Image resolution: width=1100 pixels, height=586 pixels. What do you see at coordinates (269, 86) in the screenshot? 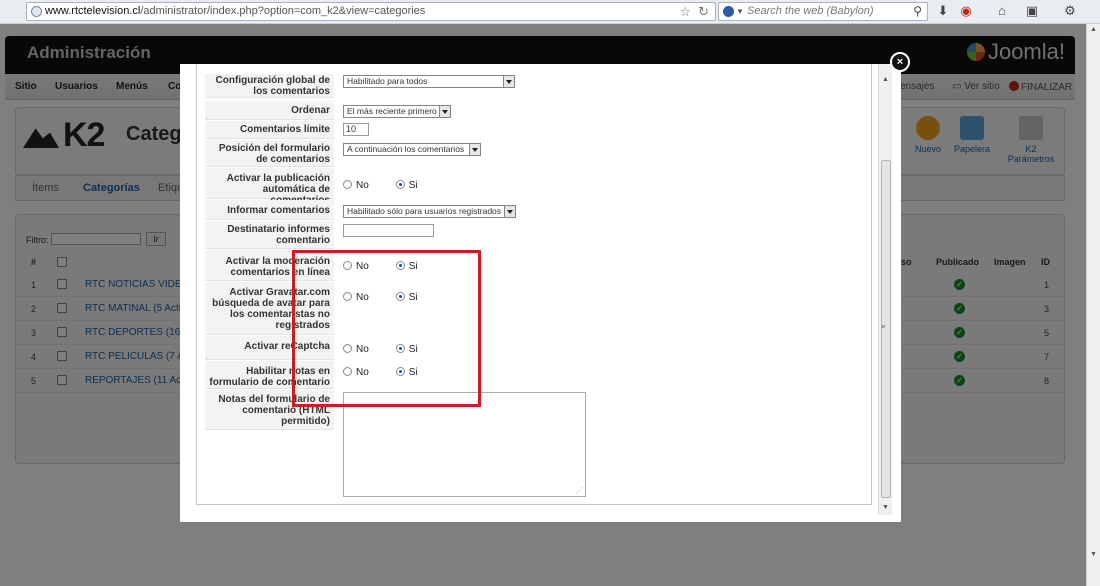
I see `field-label: Configuración global de los comentarios` at bounding box center [269, 86].